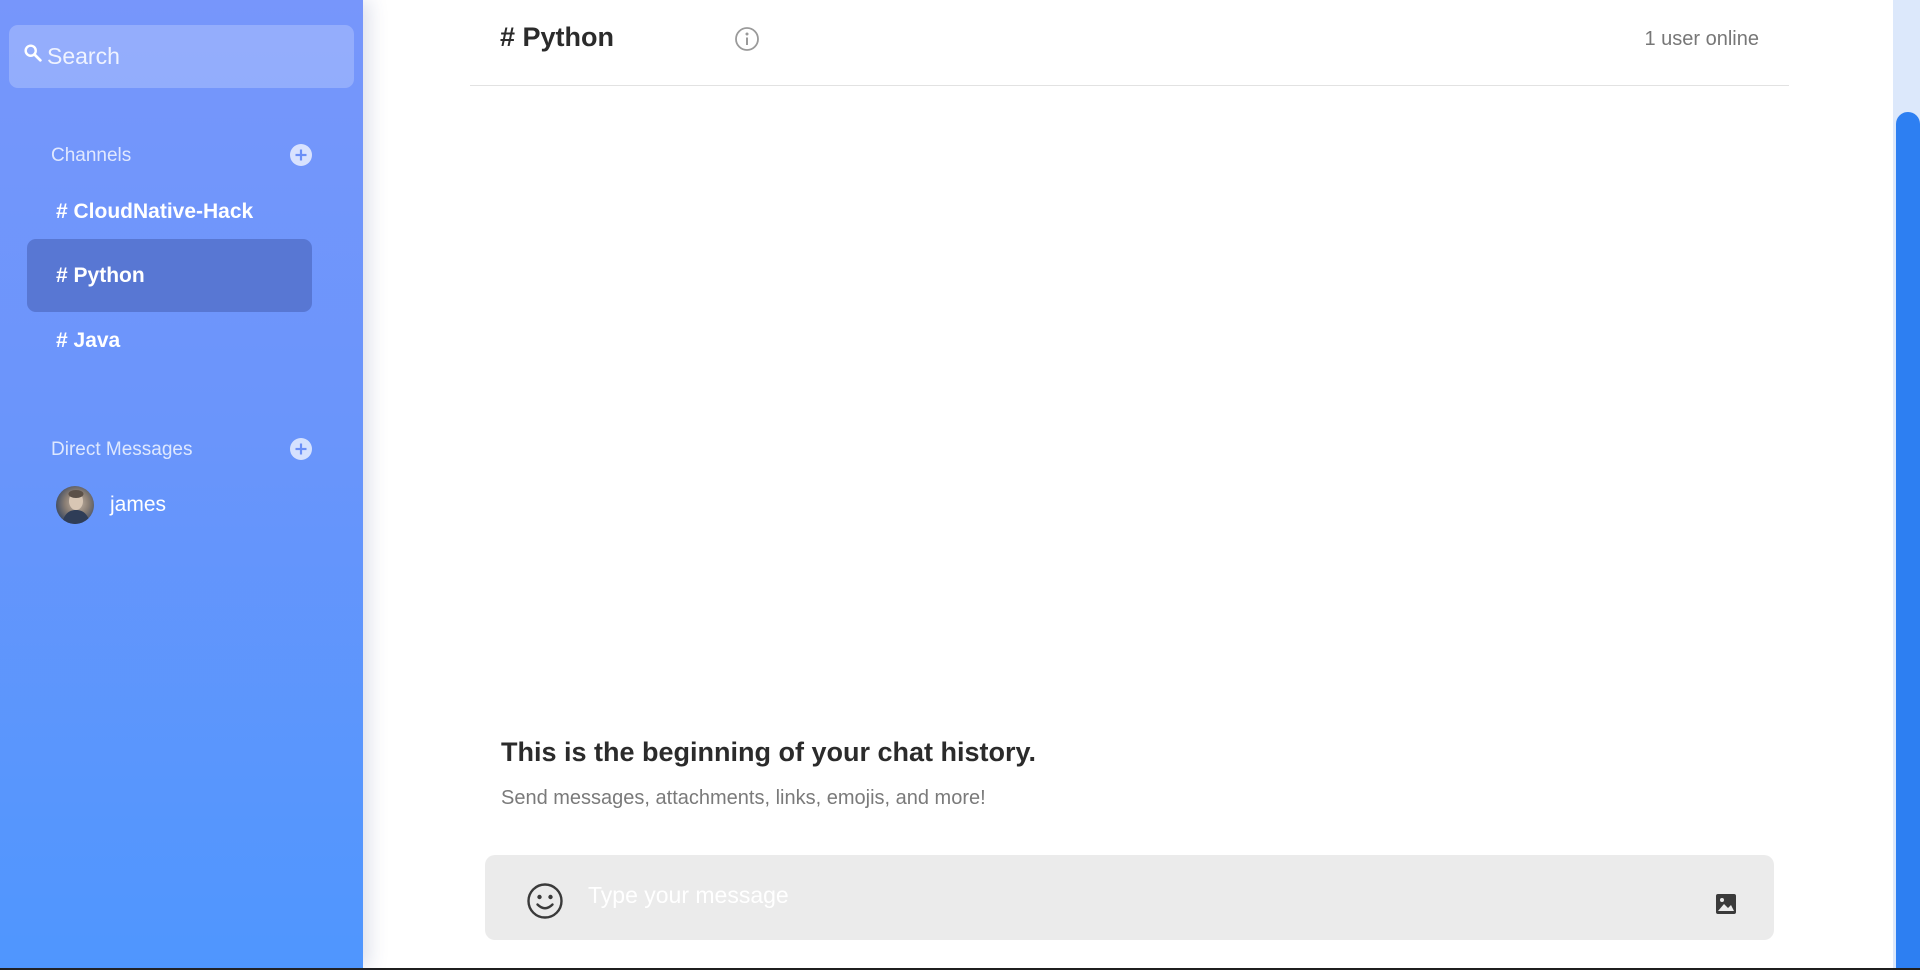  Describe the element at coordinates (1701, 39) in the screenshot. I see `online-status: 1 user online` at that location.